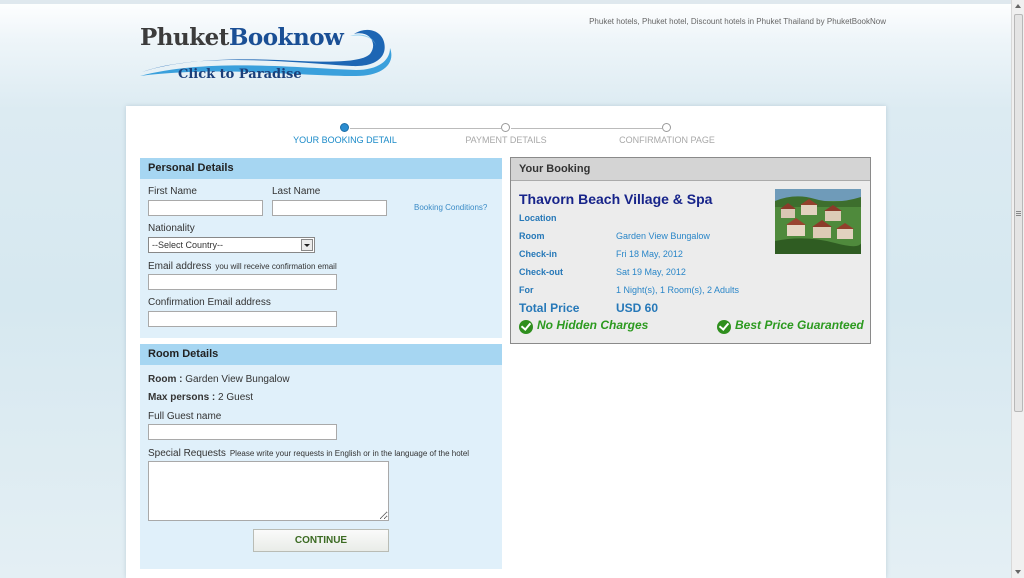 This screenshot has height=578, width=1024. I want to click on checkin-label: Check-in, so click(538, 254).